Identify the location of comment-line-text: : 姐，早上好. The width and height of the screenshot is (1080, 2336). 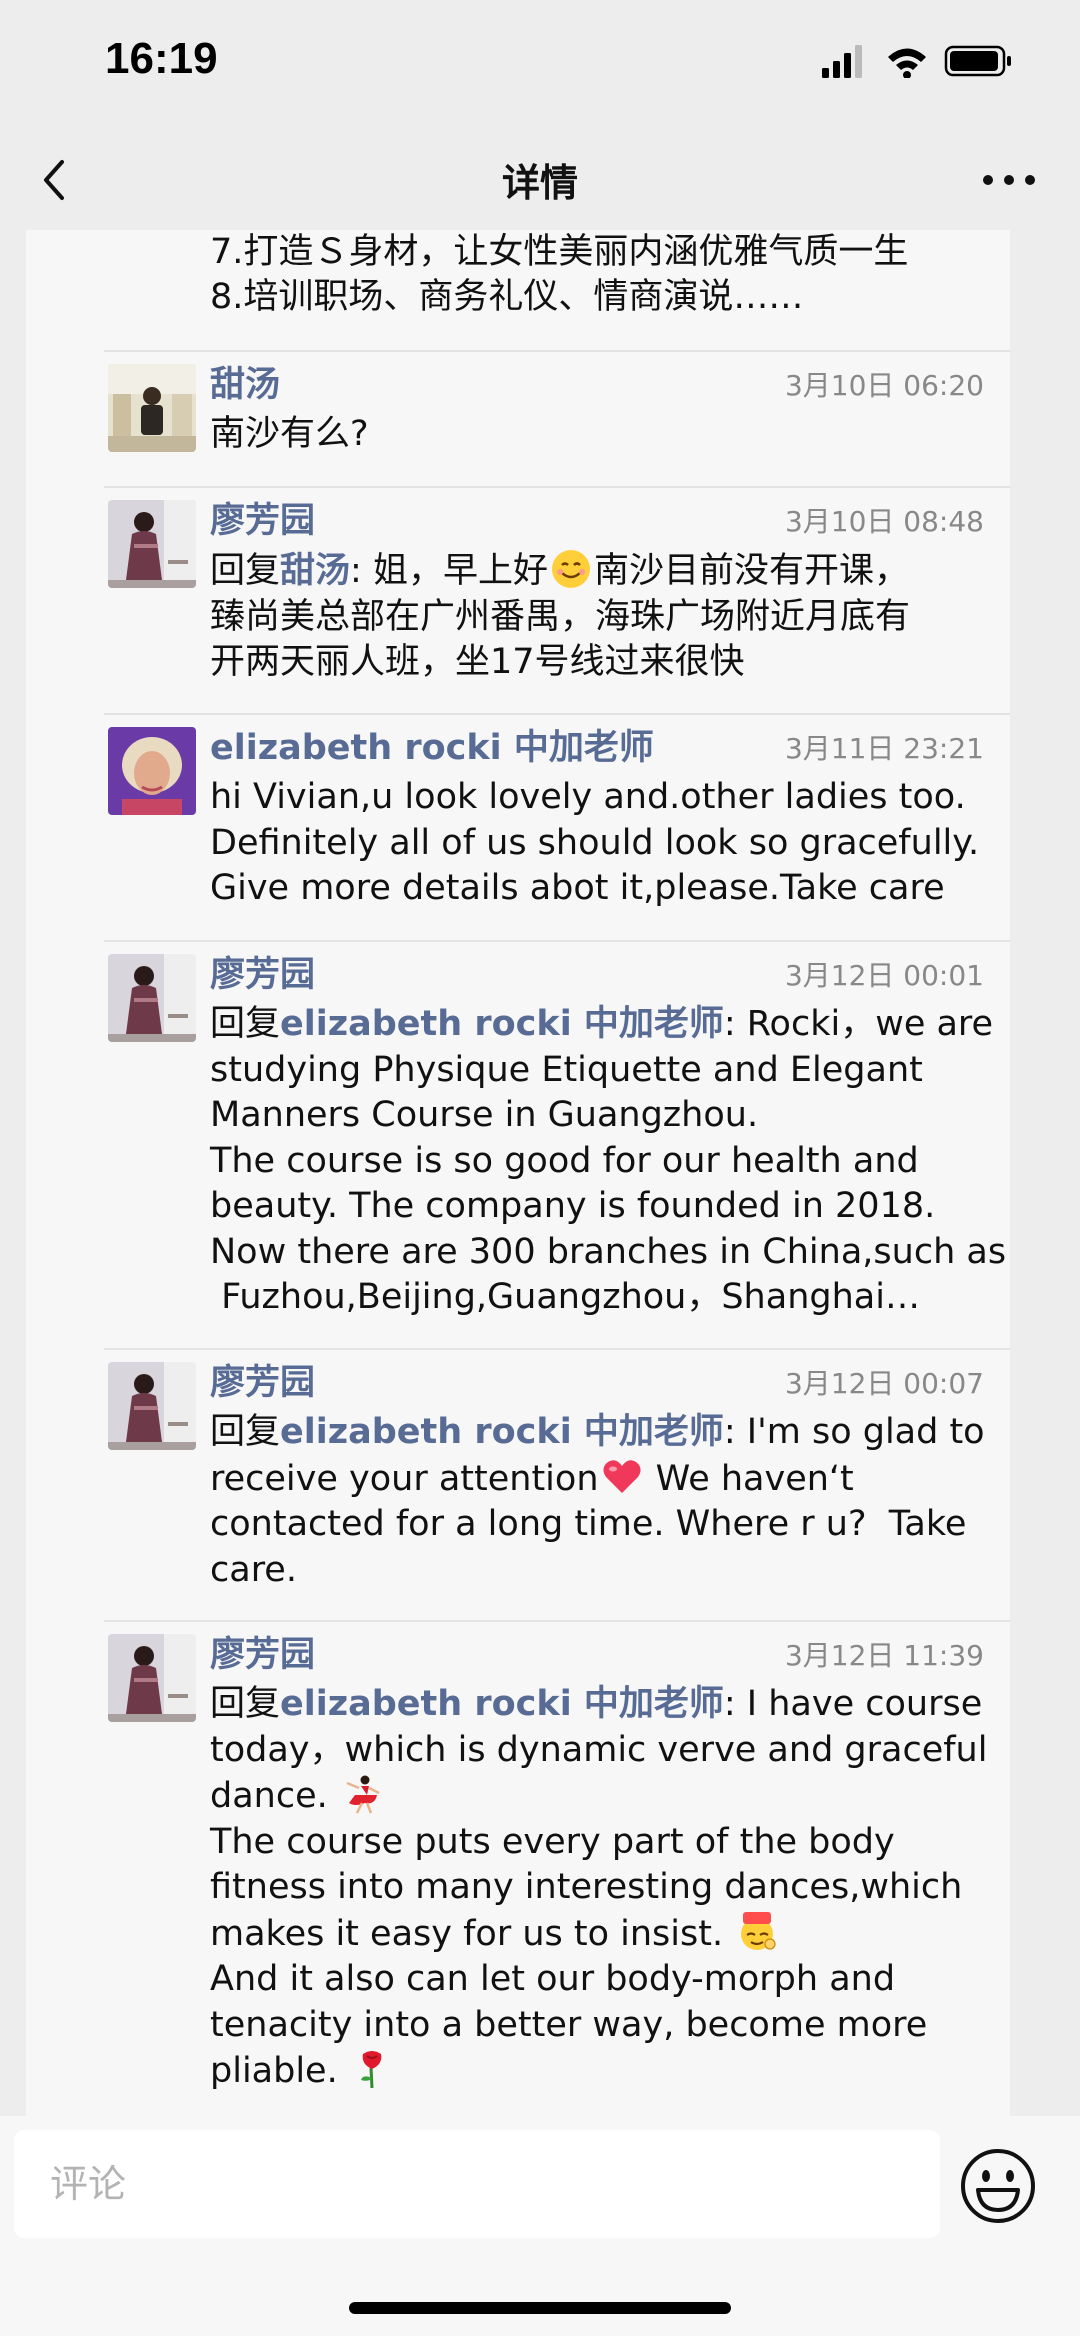
(449, 571).